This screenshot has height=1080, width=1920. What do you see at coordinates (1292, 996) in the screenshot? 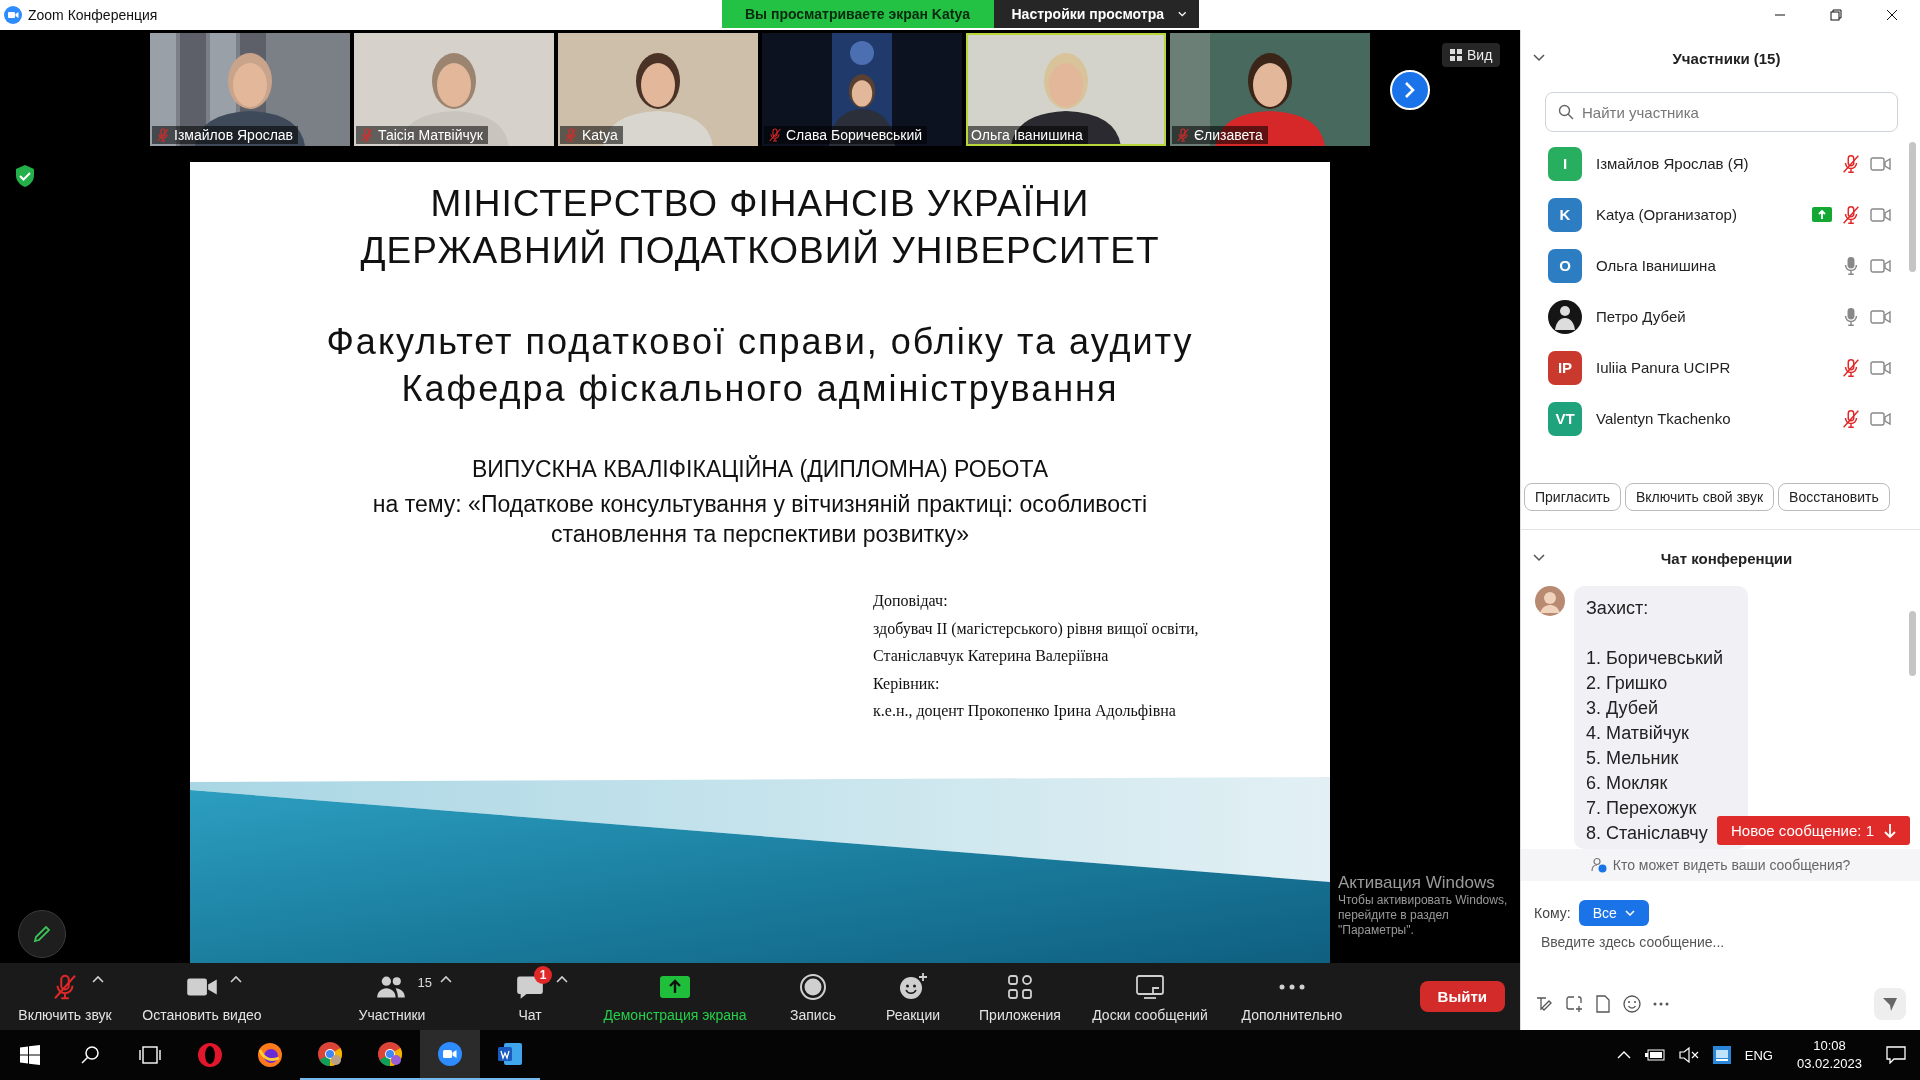
I see `toolbar-button: Дополнительно` at bounding box center [1292, 996].